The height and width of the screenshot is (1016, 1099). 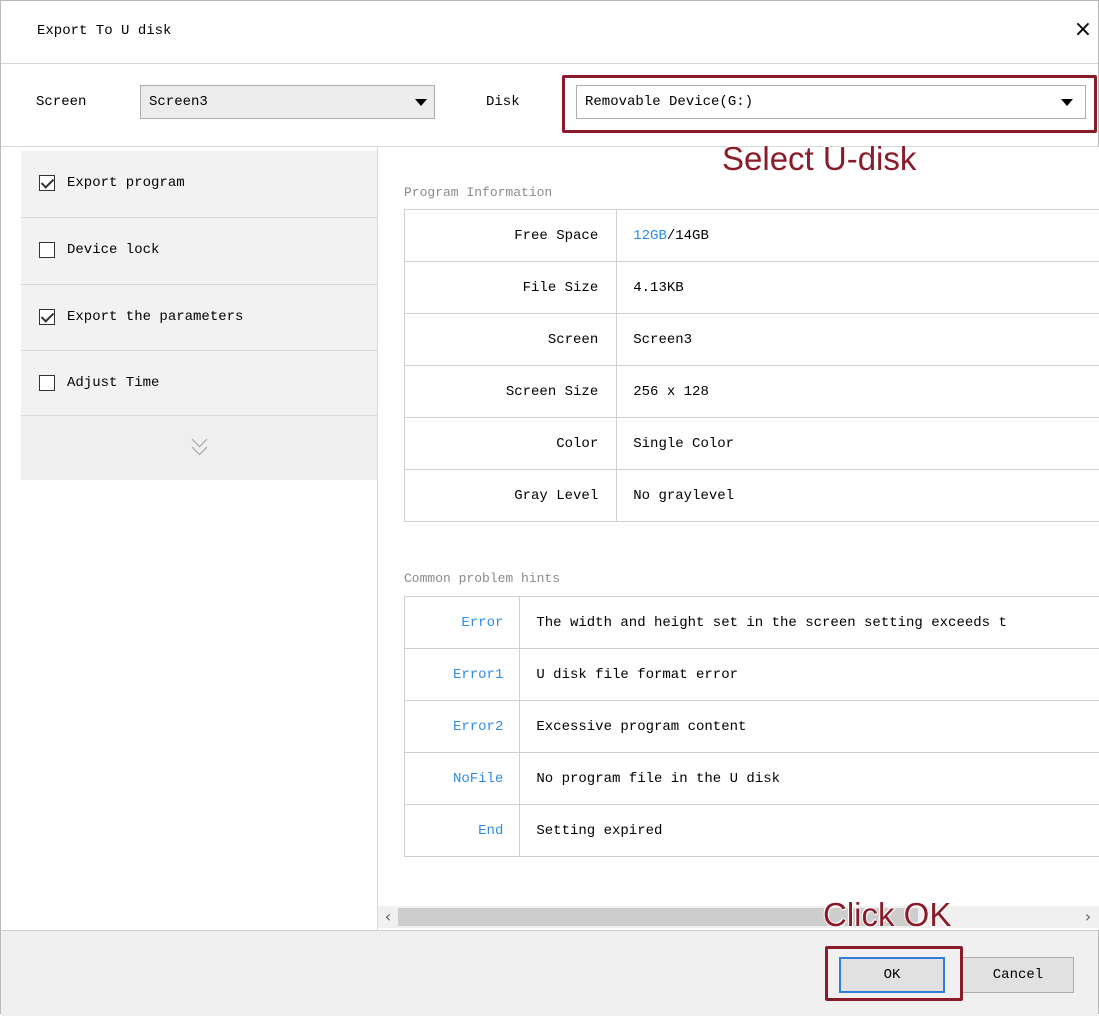 I want to click on hint-code: Error2, so click(x=462, y=727).